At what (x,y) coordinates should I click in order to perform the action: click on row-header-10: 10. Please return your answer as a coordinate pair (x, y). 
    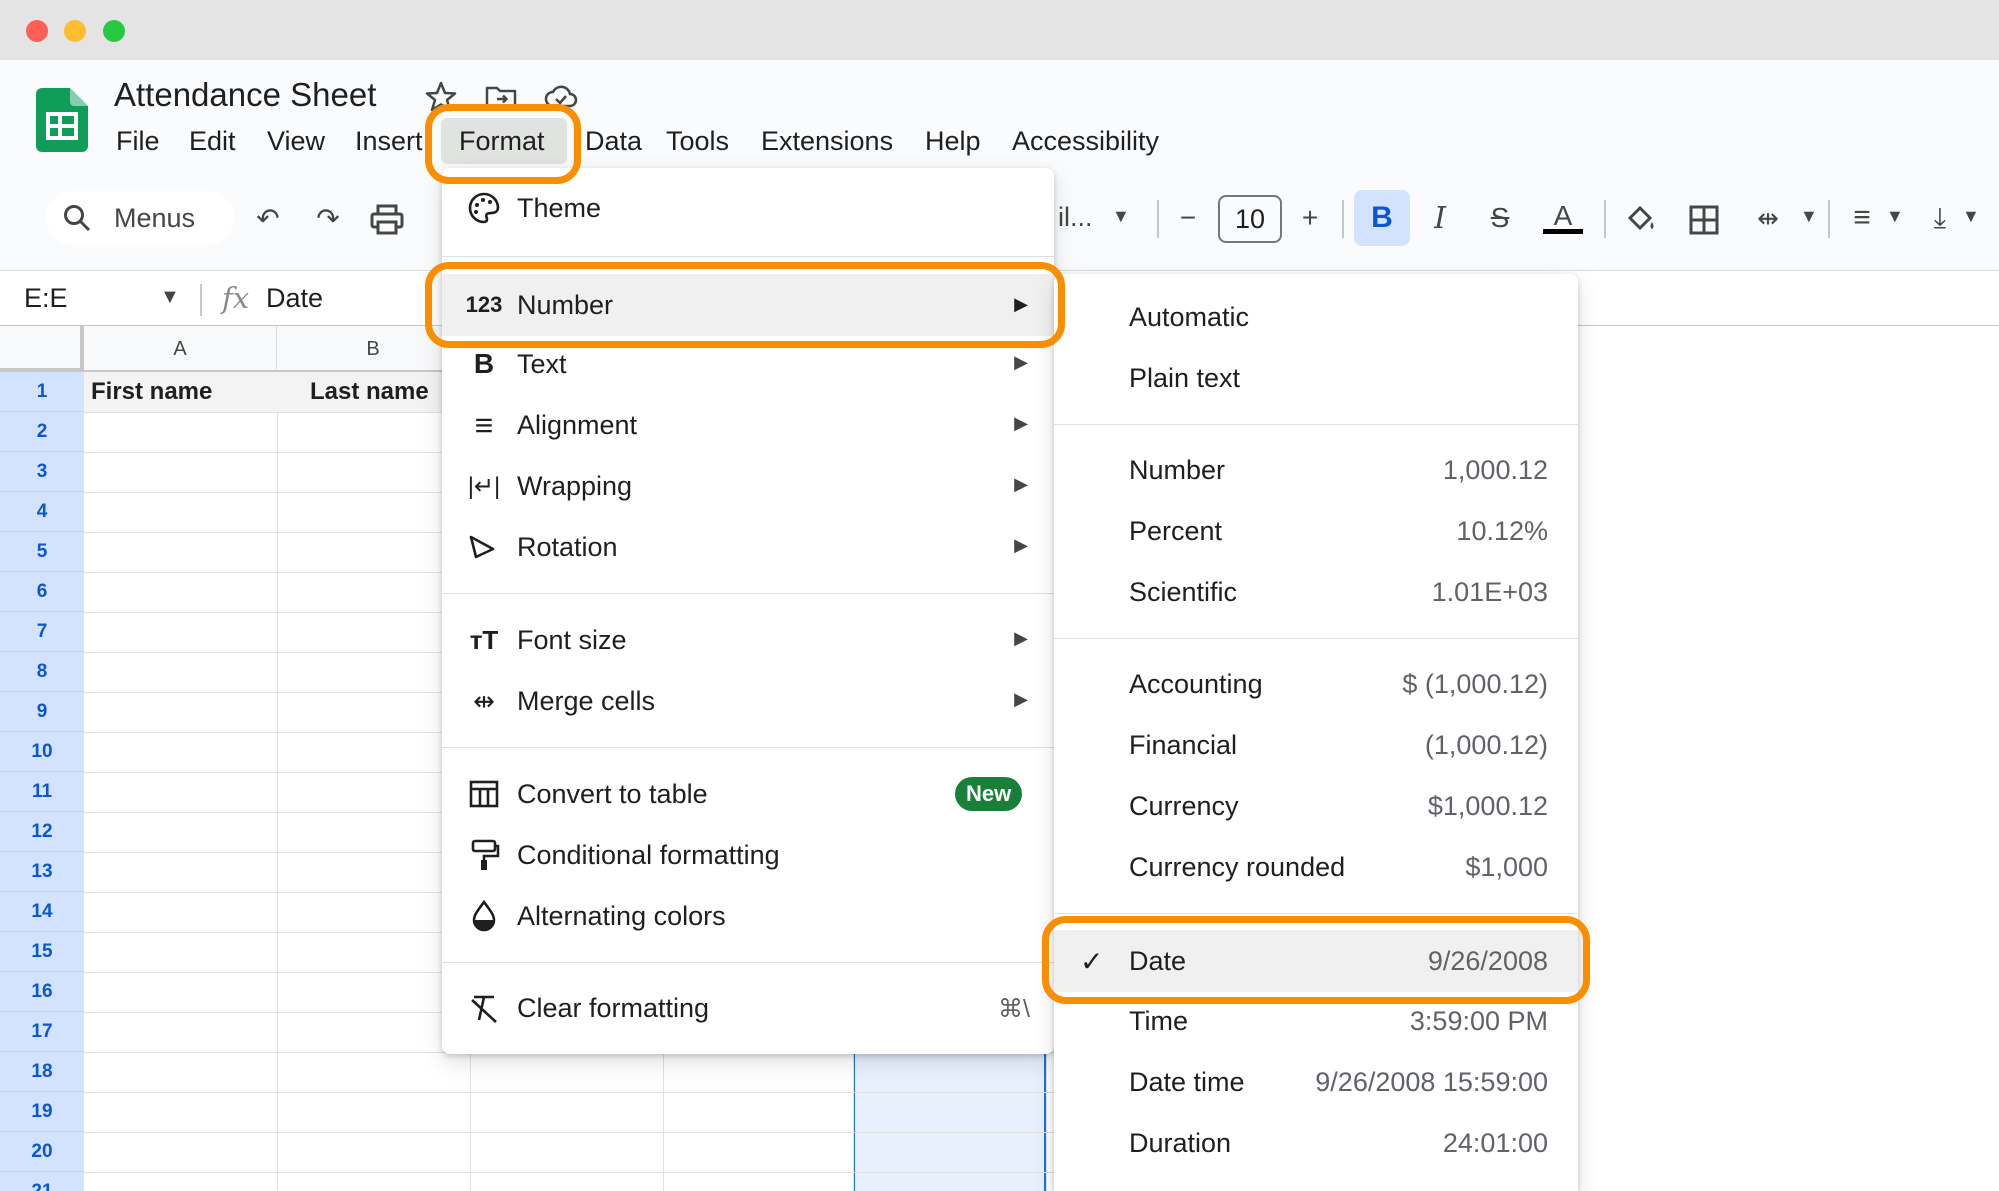
    Looking at the image, I should click on (42, 752).